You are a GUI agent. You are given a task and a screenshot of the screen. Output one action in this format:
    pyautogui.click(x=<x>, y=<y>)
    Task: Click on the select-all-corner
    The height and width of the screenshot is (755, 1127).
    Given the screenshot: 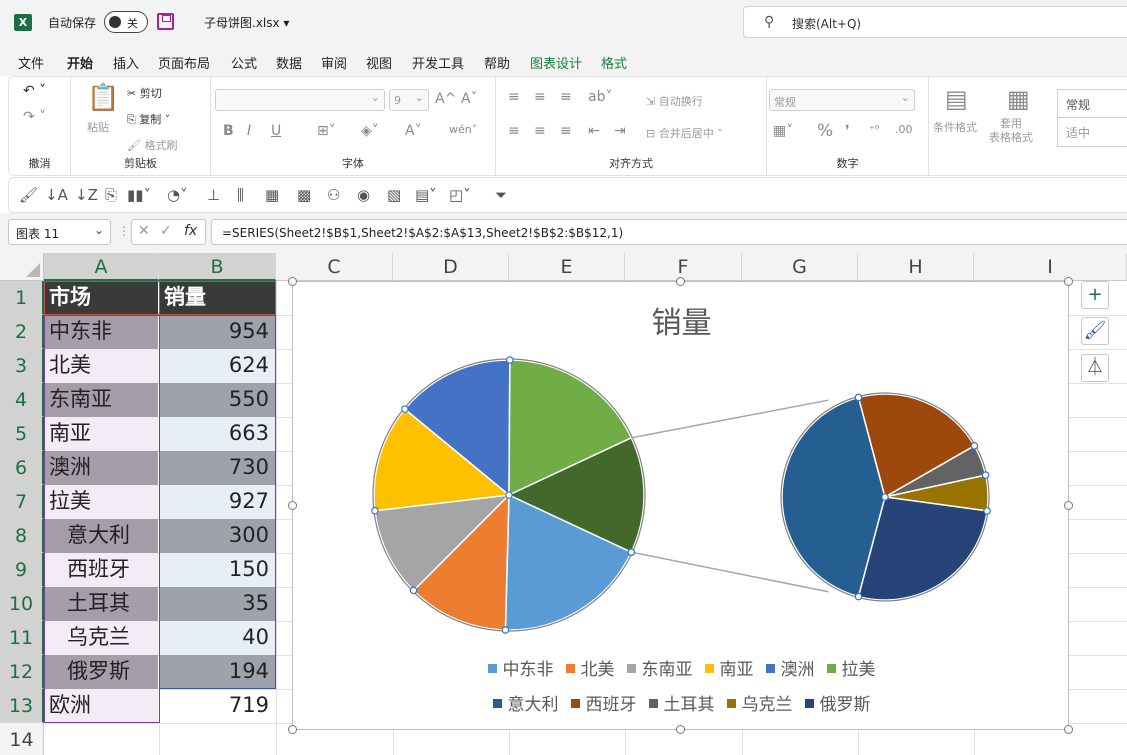 What is the action you would take?
    pyautogui.click(x=22, y=267)
    